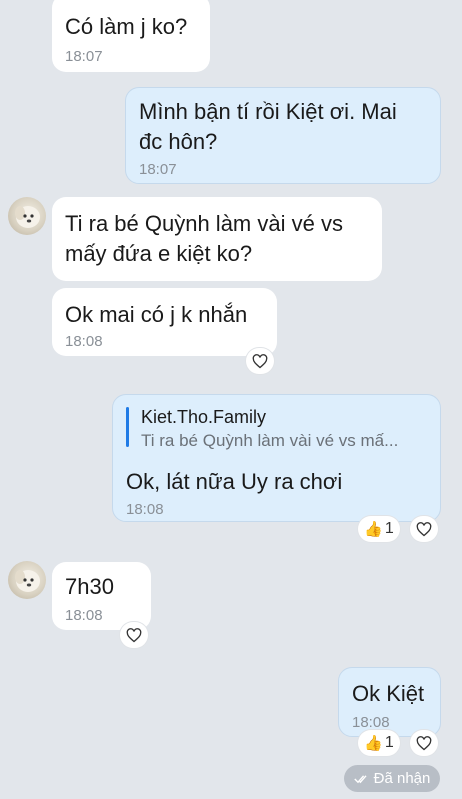  What do you see at coordinates (388, 693) in the screenshot?
I see `message-text: Ok Kiệt` at bounding box center [388, 693].